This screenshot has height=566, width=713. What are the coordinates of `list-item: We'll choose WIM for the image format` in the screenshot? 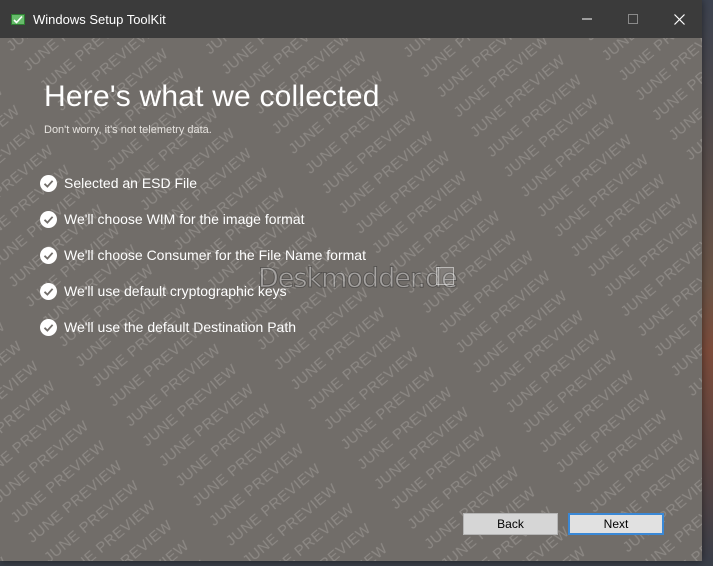 It's located at (203, 228).